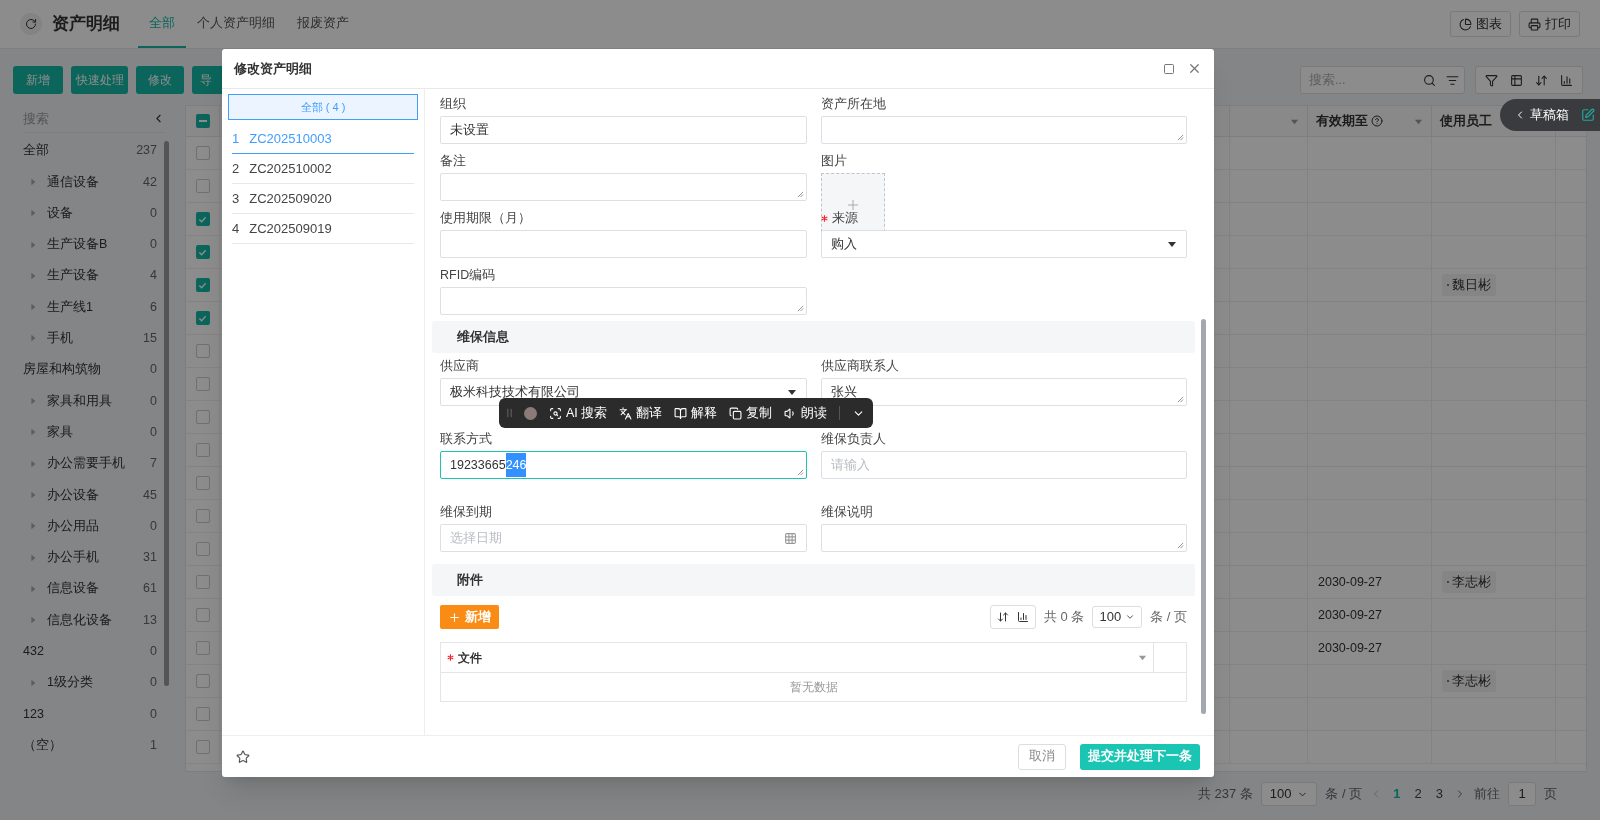 The height and width of the screenshot is (820, 1600). What do you see at coordinates (90, 714) in the screenshot?
I see `tree-item: 123 0` at bounding box center [90, 714].